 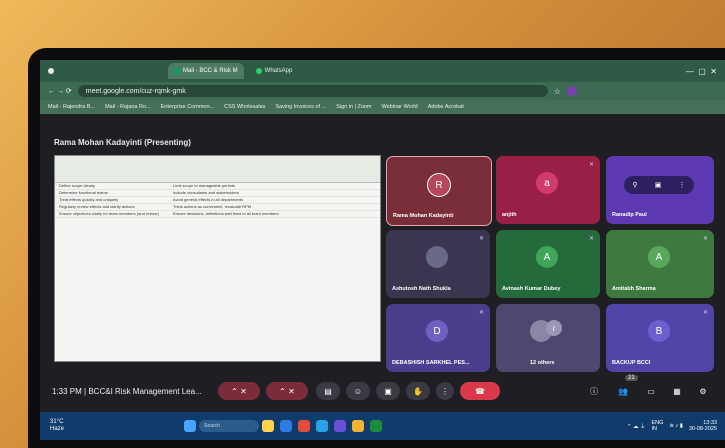 I want to click on meet-favicon-icon, so click(x=177, y=71).